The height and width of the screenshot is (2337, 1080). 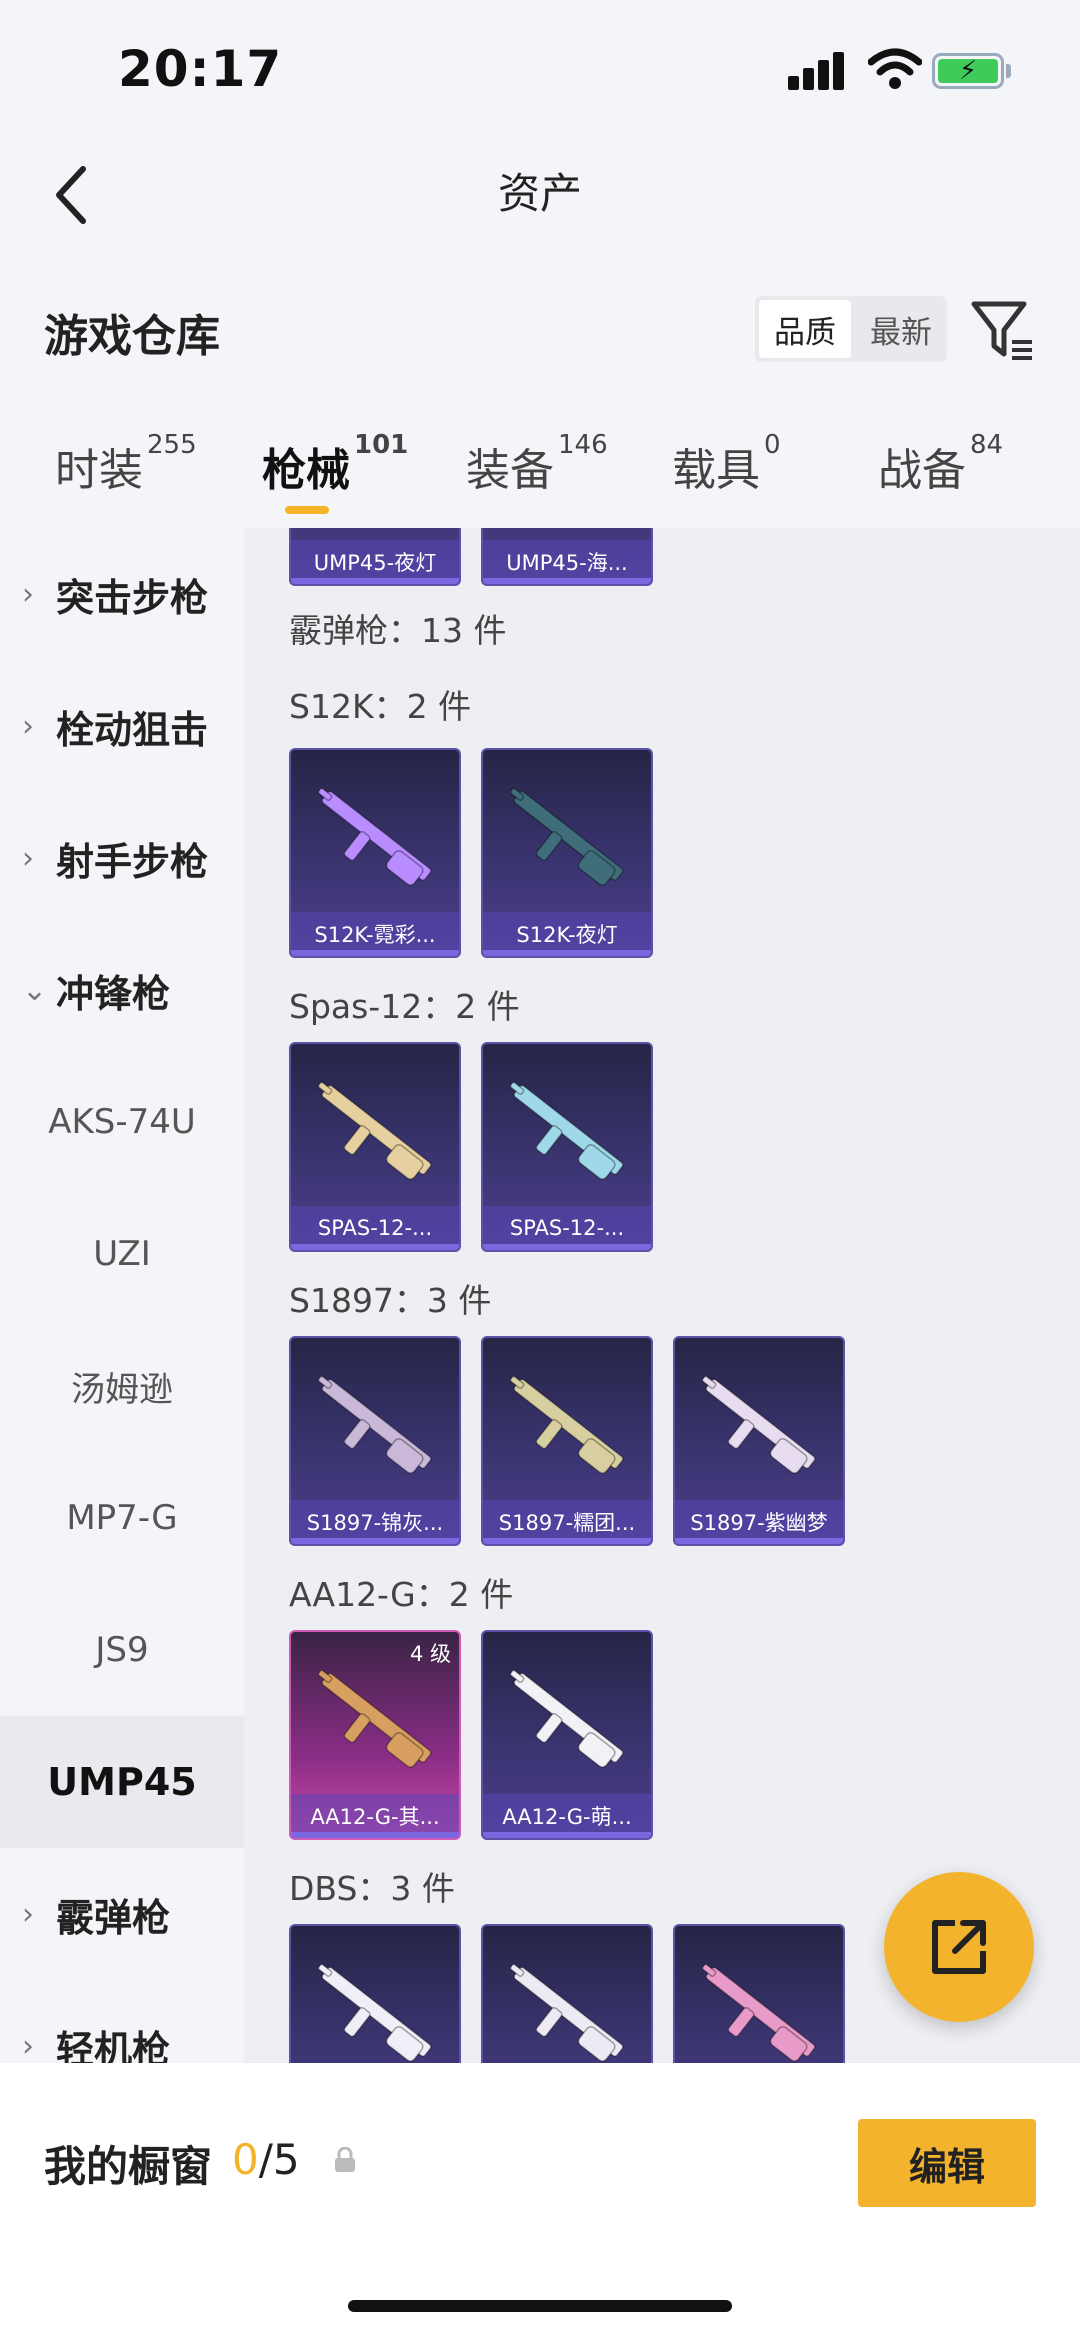 I want to click on tab-label: 装备, so click(x=510, y=470).